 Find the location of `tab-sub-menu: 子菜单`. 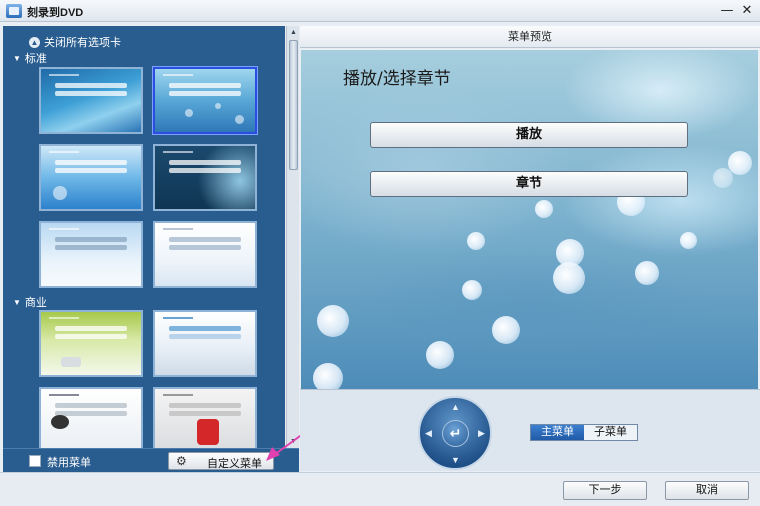

tab-sub-menu: 子菜单 is located at coordinates (610, 432).